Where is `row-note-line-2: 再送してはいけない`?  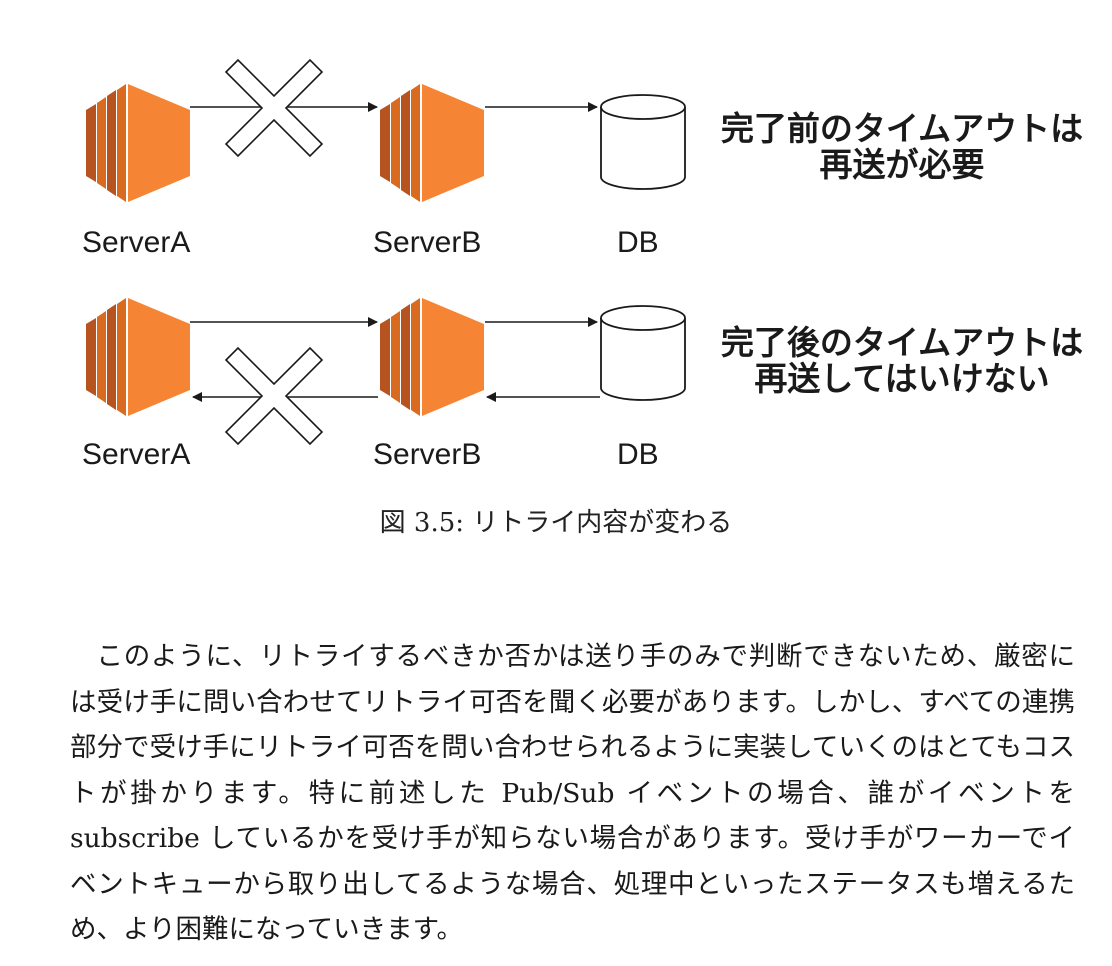
row-note-line-2: 再送してはいけない is located at coordinates (901, 378).